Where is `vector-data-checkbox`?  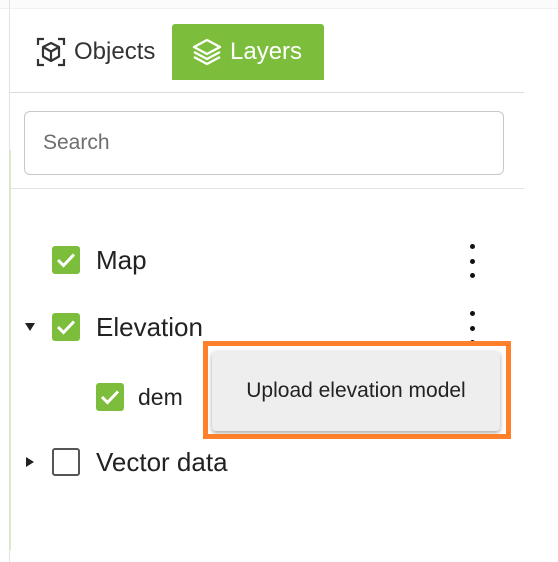 vector-data-checkbox is located at coordinates (66, 462).